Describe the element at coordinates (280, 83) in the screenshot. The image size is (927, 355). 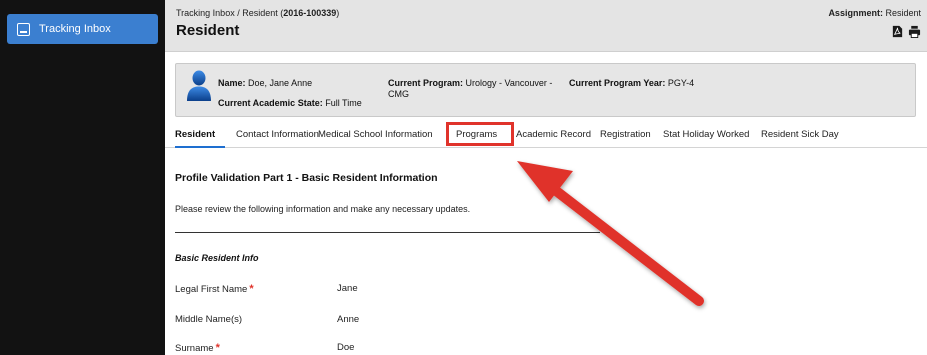
I see `name-value: Doe, Jane Anne` at that location.